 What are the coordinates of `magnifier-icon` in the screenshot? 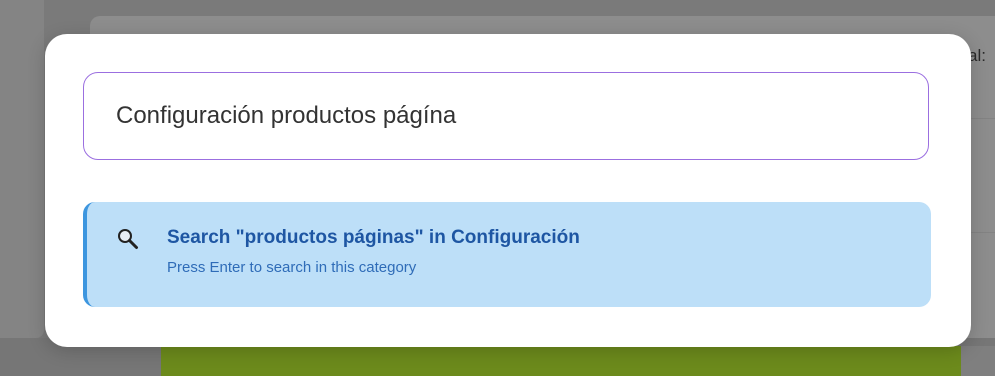 It's located at (128, 239).